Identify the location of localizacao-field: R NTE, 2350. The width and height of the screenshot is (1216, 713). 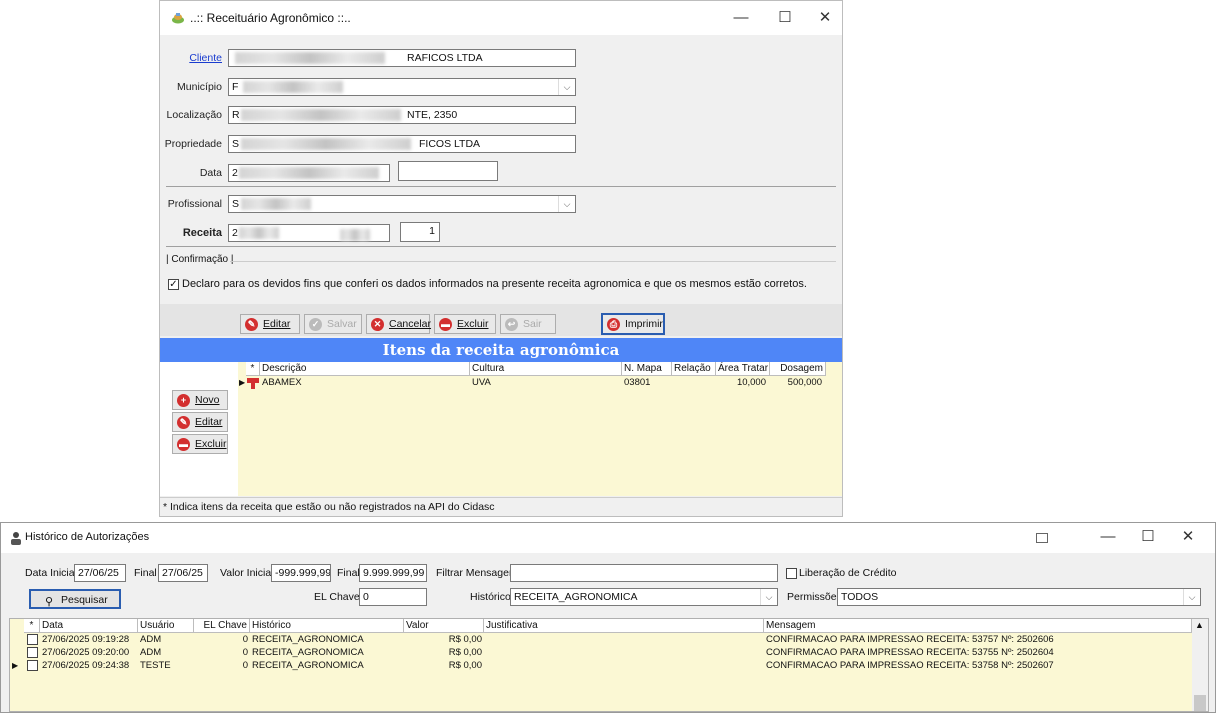
(402, 115).